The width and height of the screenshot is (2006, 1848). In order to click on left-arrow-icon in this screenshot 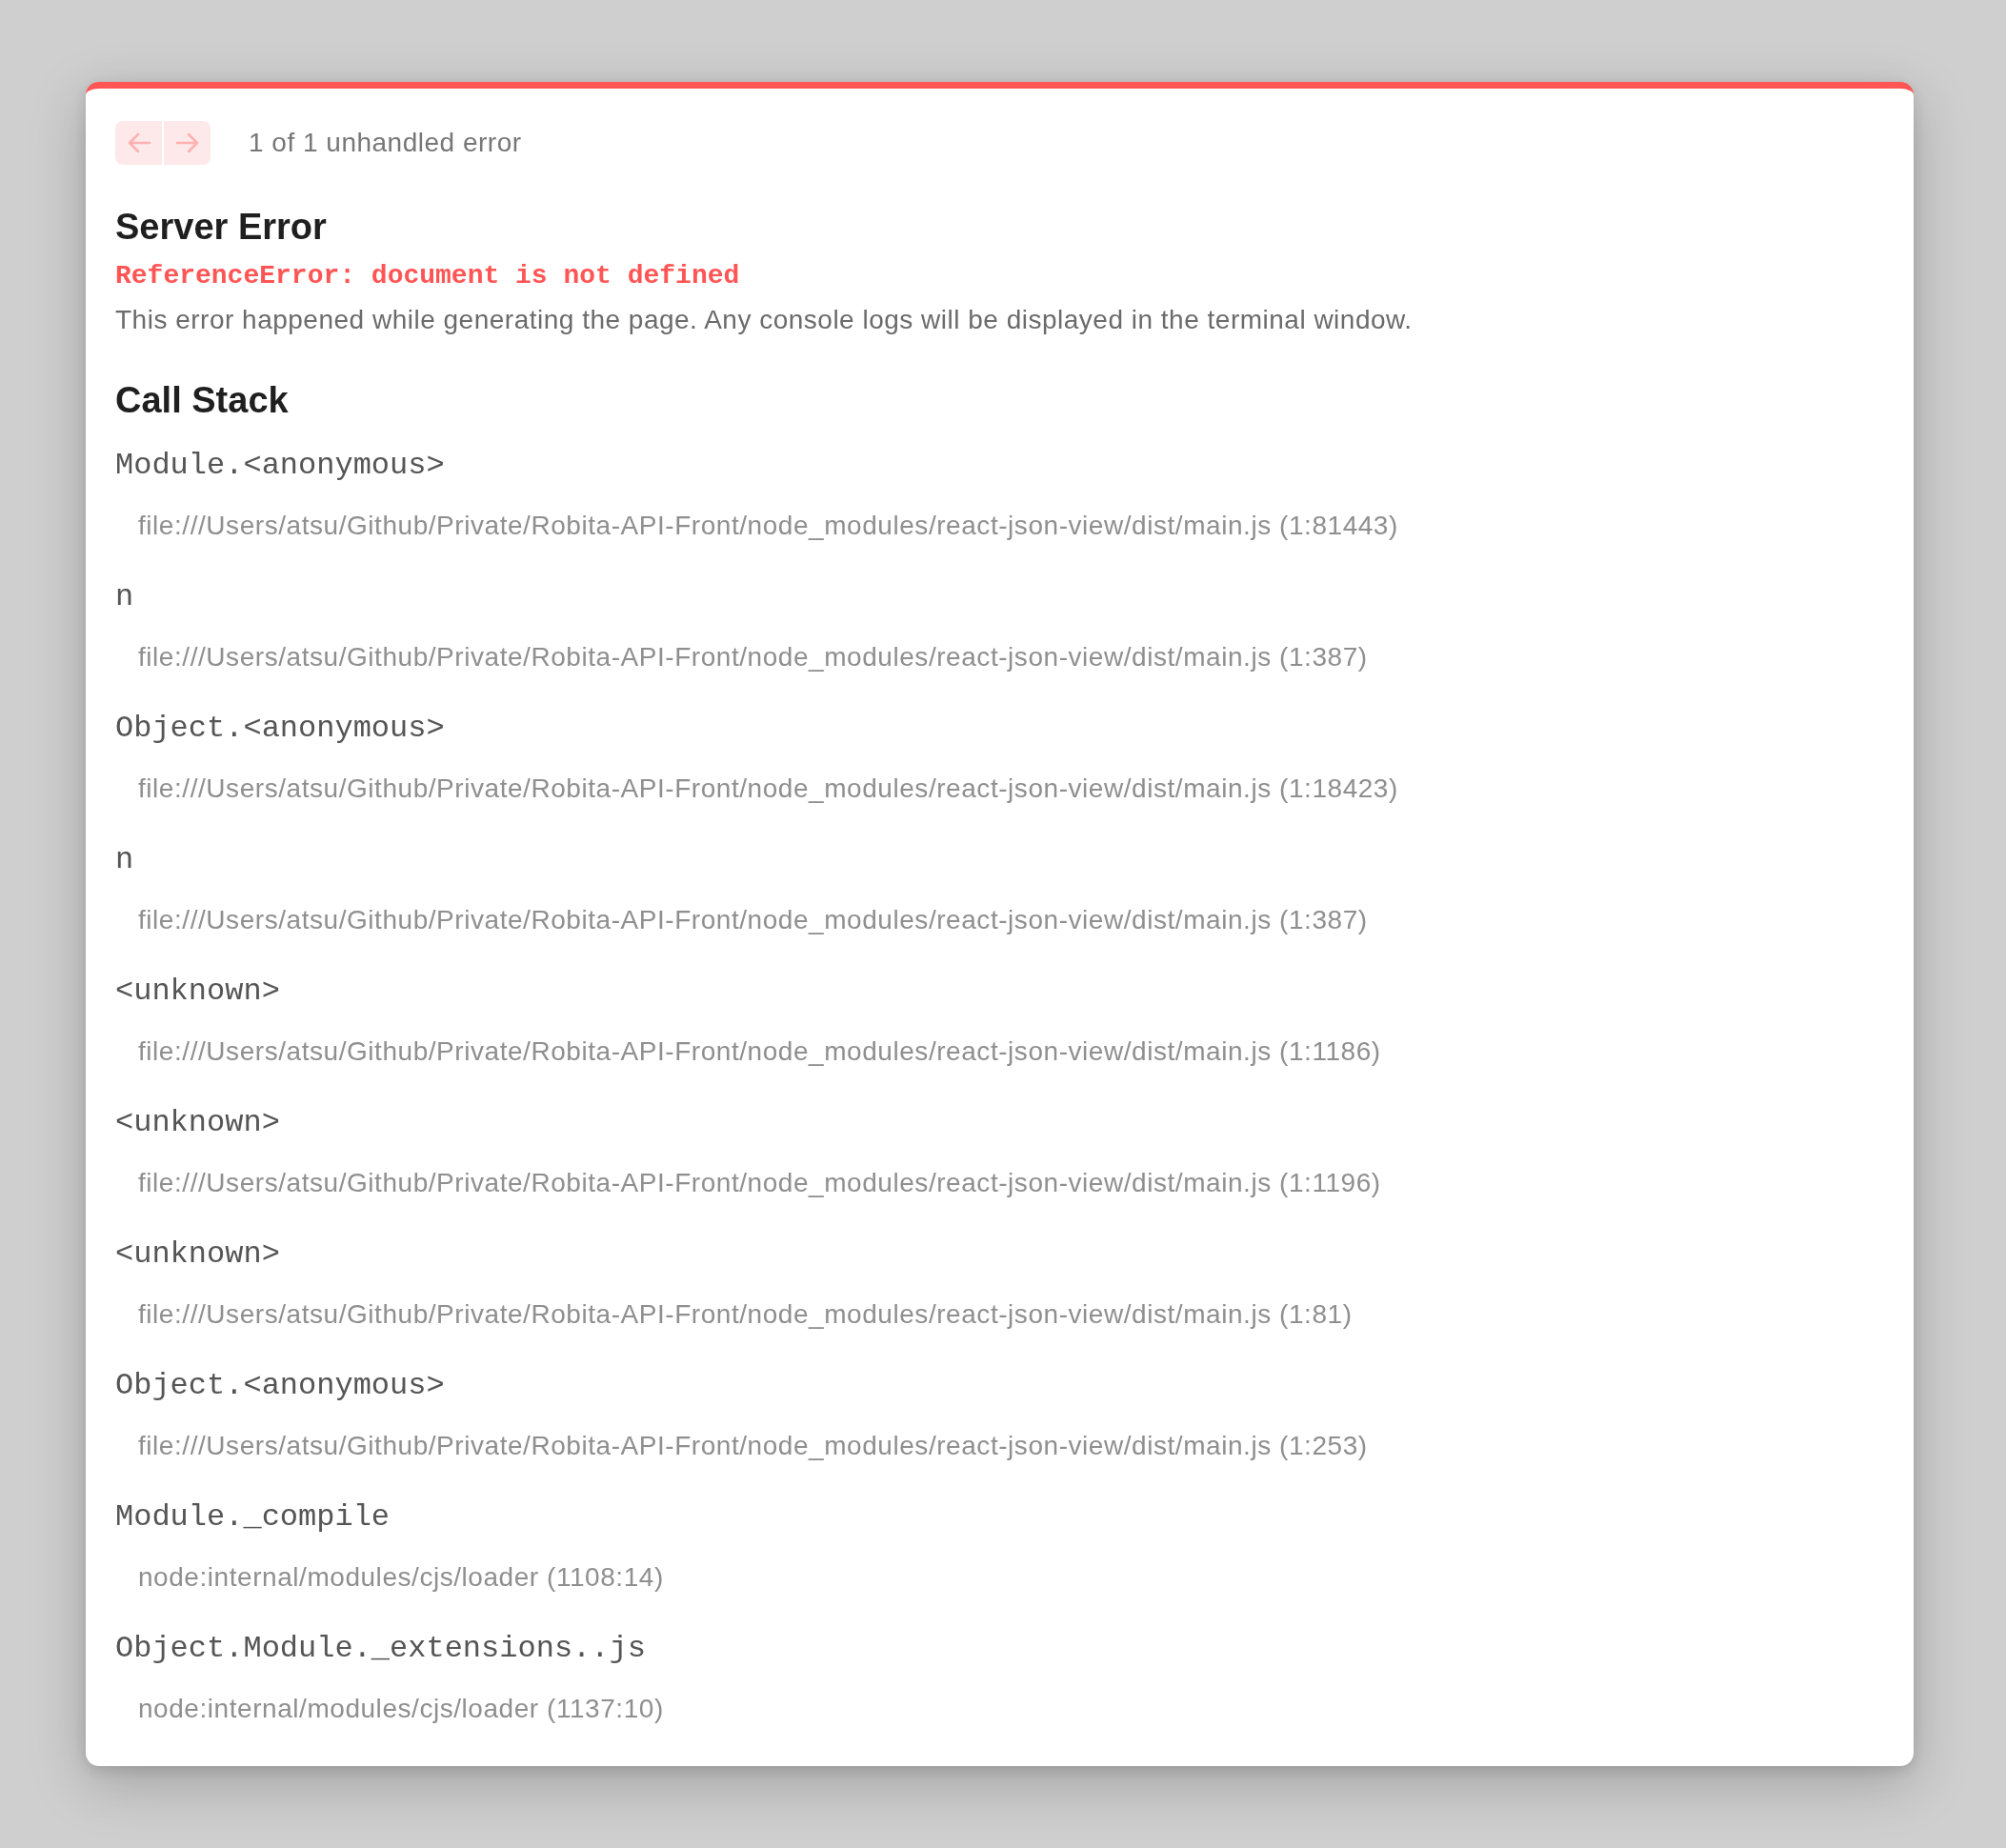, I will do `click(138, 142)`.